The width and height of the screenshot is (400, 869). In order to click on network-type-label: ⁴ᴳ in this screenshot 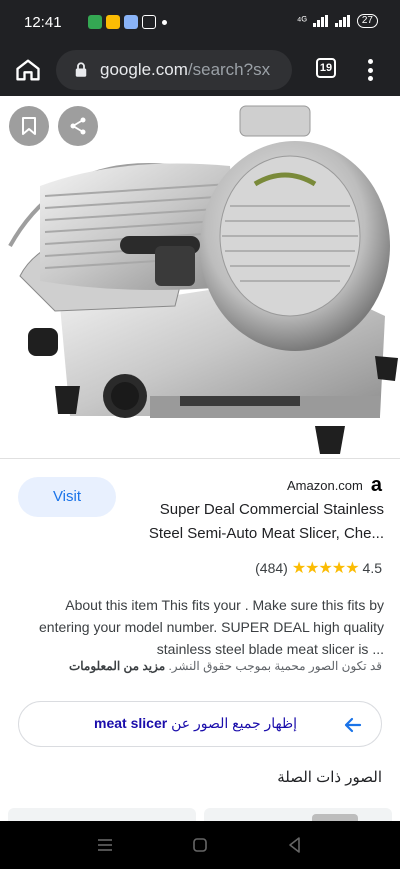, I will do `click(301, 21)`.